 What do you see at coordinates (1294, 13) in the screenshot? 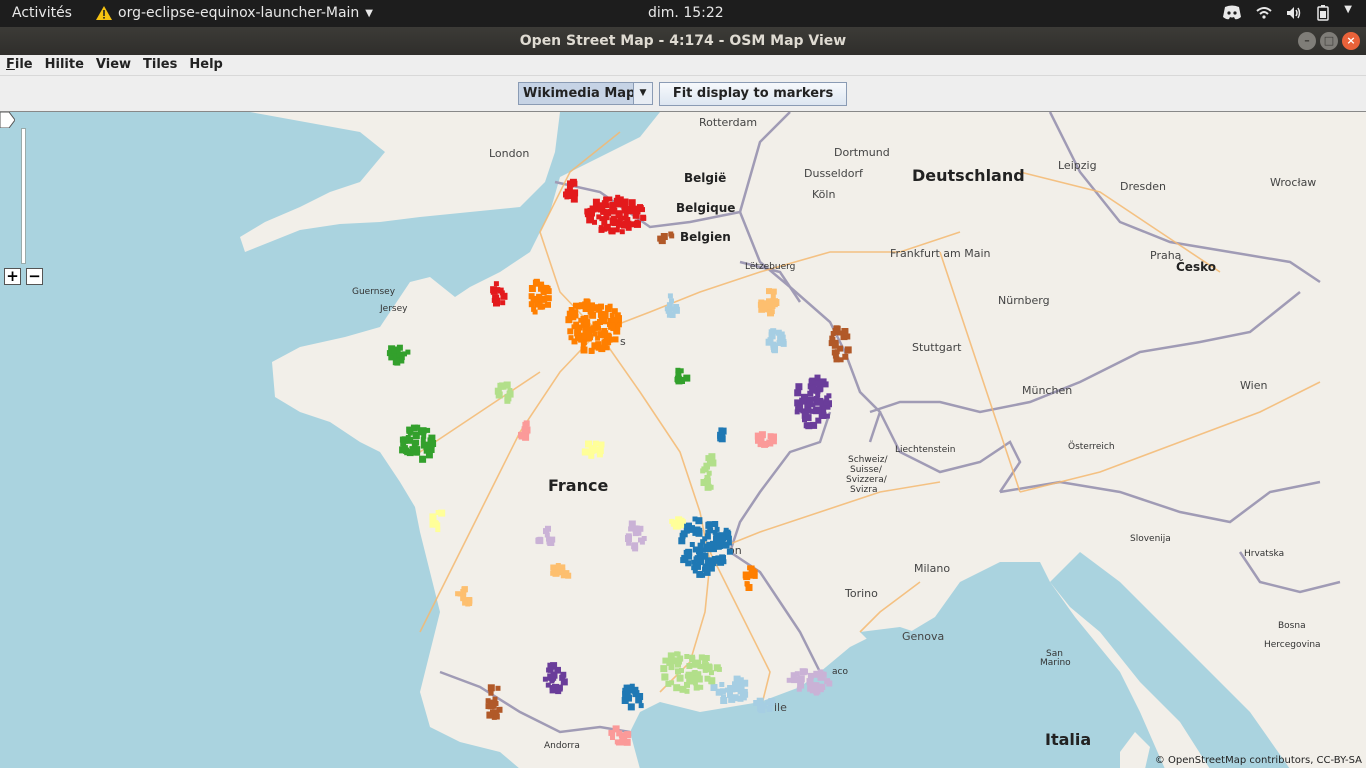
I see `volume-icon` at bounding box center [1294, 13].